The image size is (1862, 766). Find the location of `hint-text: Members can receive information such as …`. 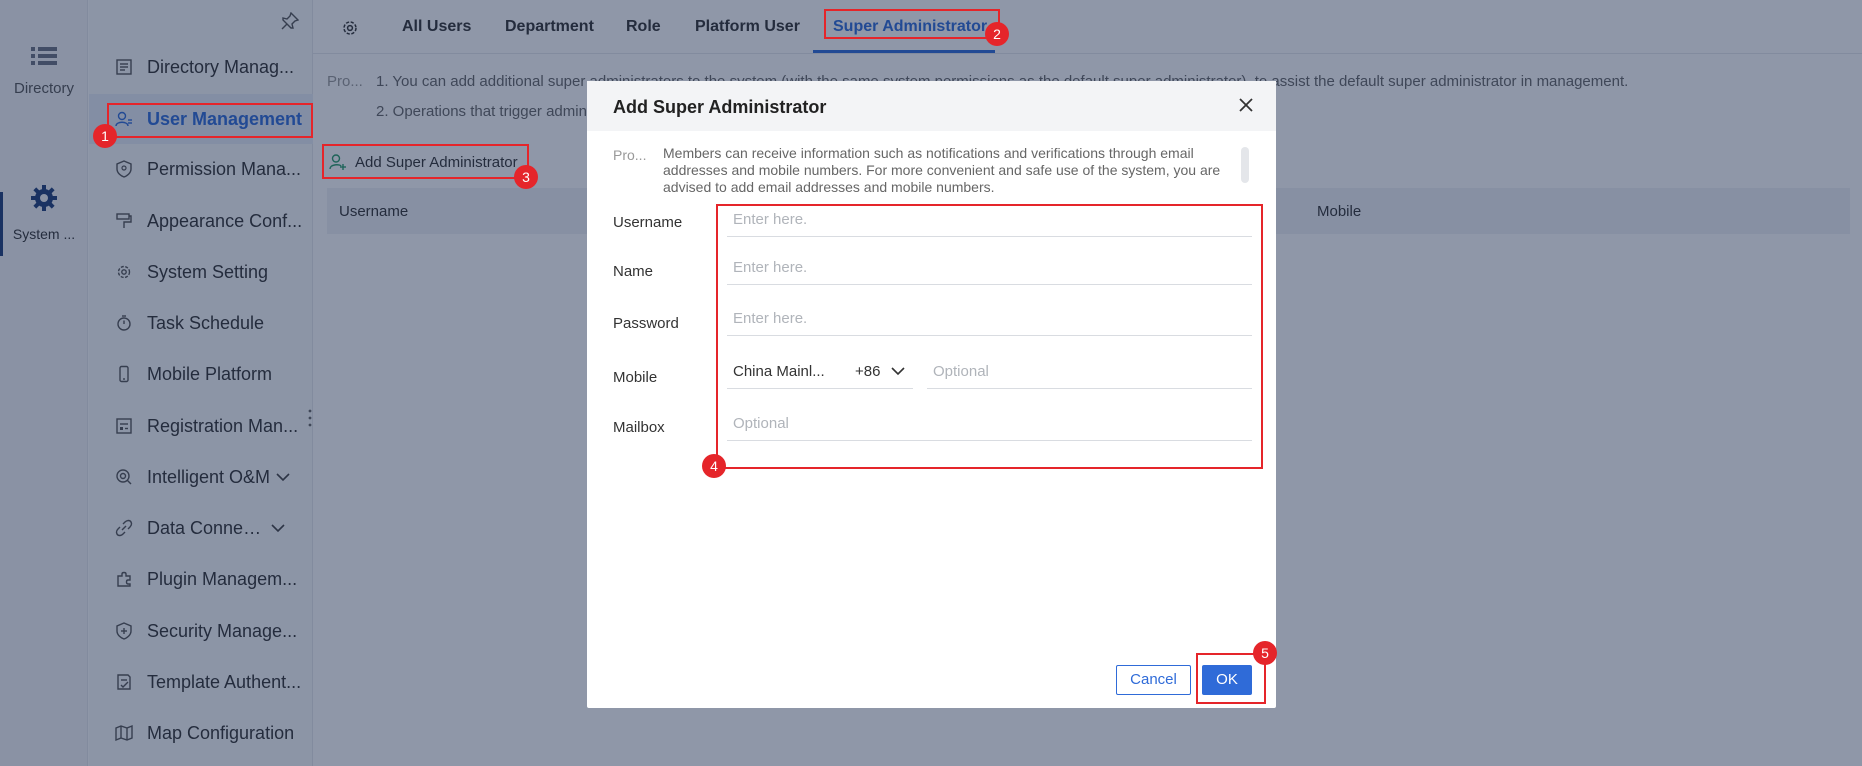

hint-text: Members can receive information such as … is located at coordinates (942, 169).